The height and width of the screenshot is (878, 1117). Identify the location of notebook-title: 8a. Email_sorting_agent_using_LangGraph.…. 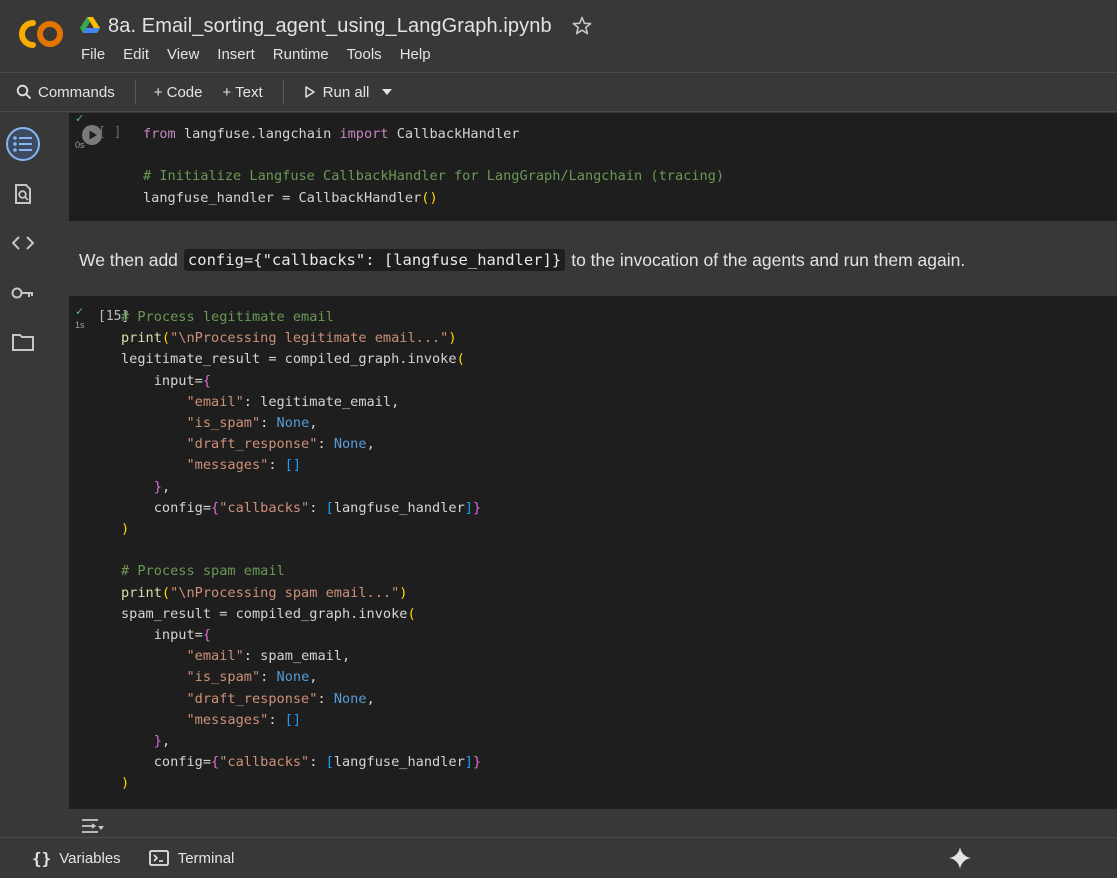
(330, 26).